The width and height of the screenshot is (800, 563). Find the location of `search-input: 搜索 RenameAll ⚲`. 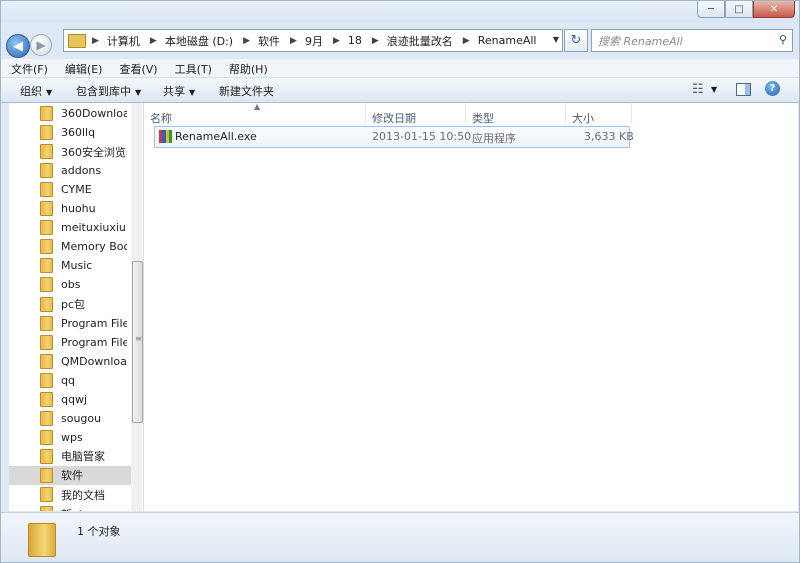

search-input: 搜索 RenameAll ⚲ is located at coordinates (692, 40).